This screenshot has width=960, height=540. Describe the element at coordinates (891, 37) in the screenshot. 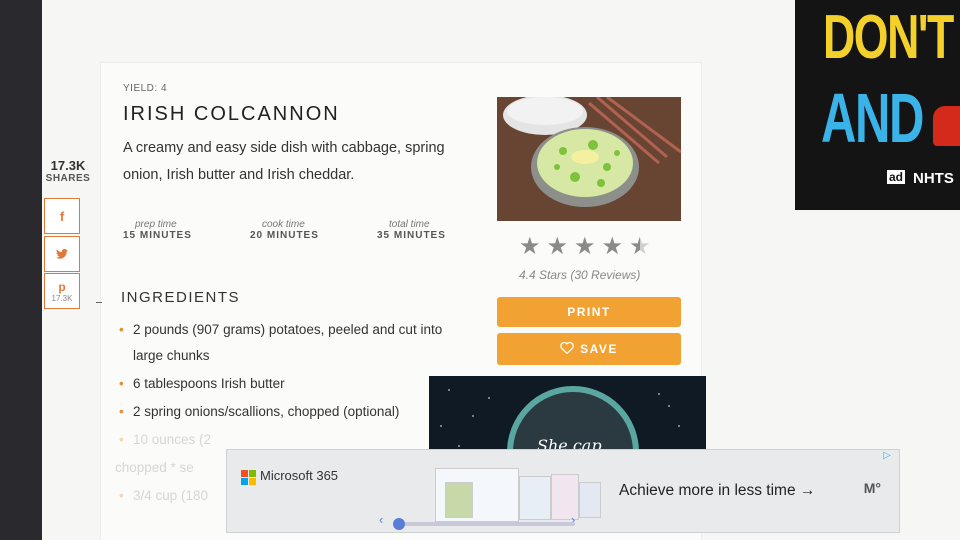

I see `ad-headline-line1: DON'T T` at that location.